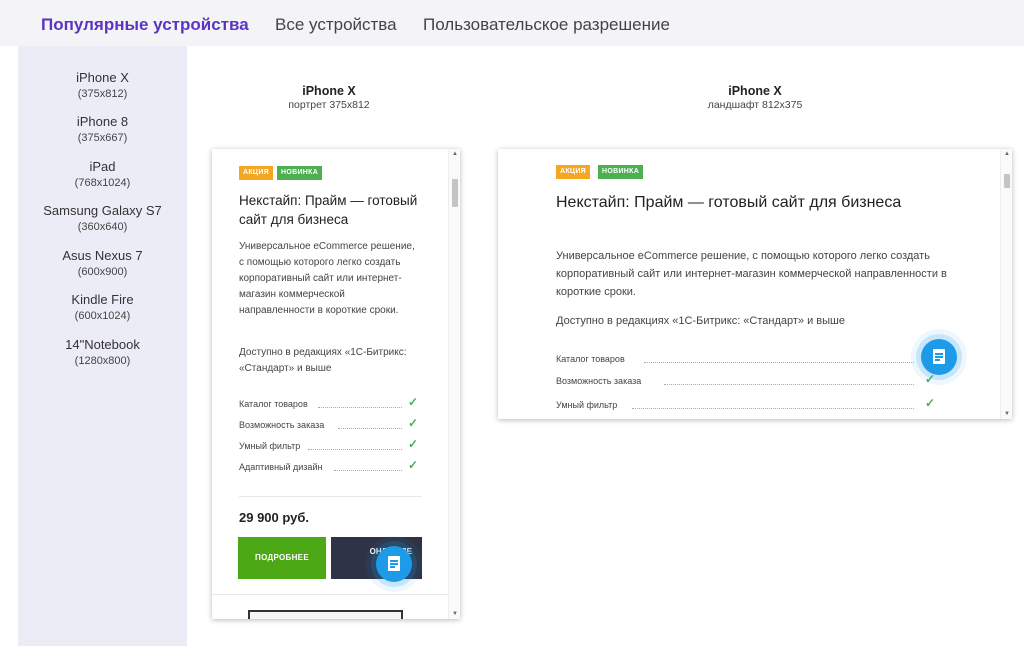  What do you see at coordinates (102, 94) in the screenshot?
I see `device-resolution: (375x812)` at bounding box center [102, 94].